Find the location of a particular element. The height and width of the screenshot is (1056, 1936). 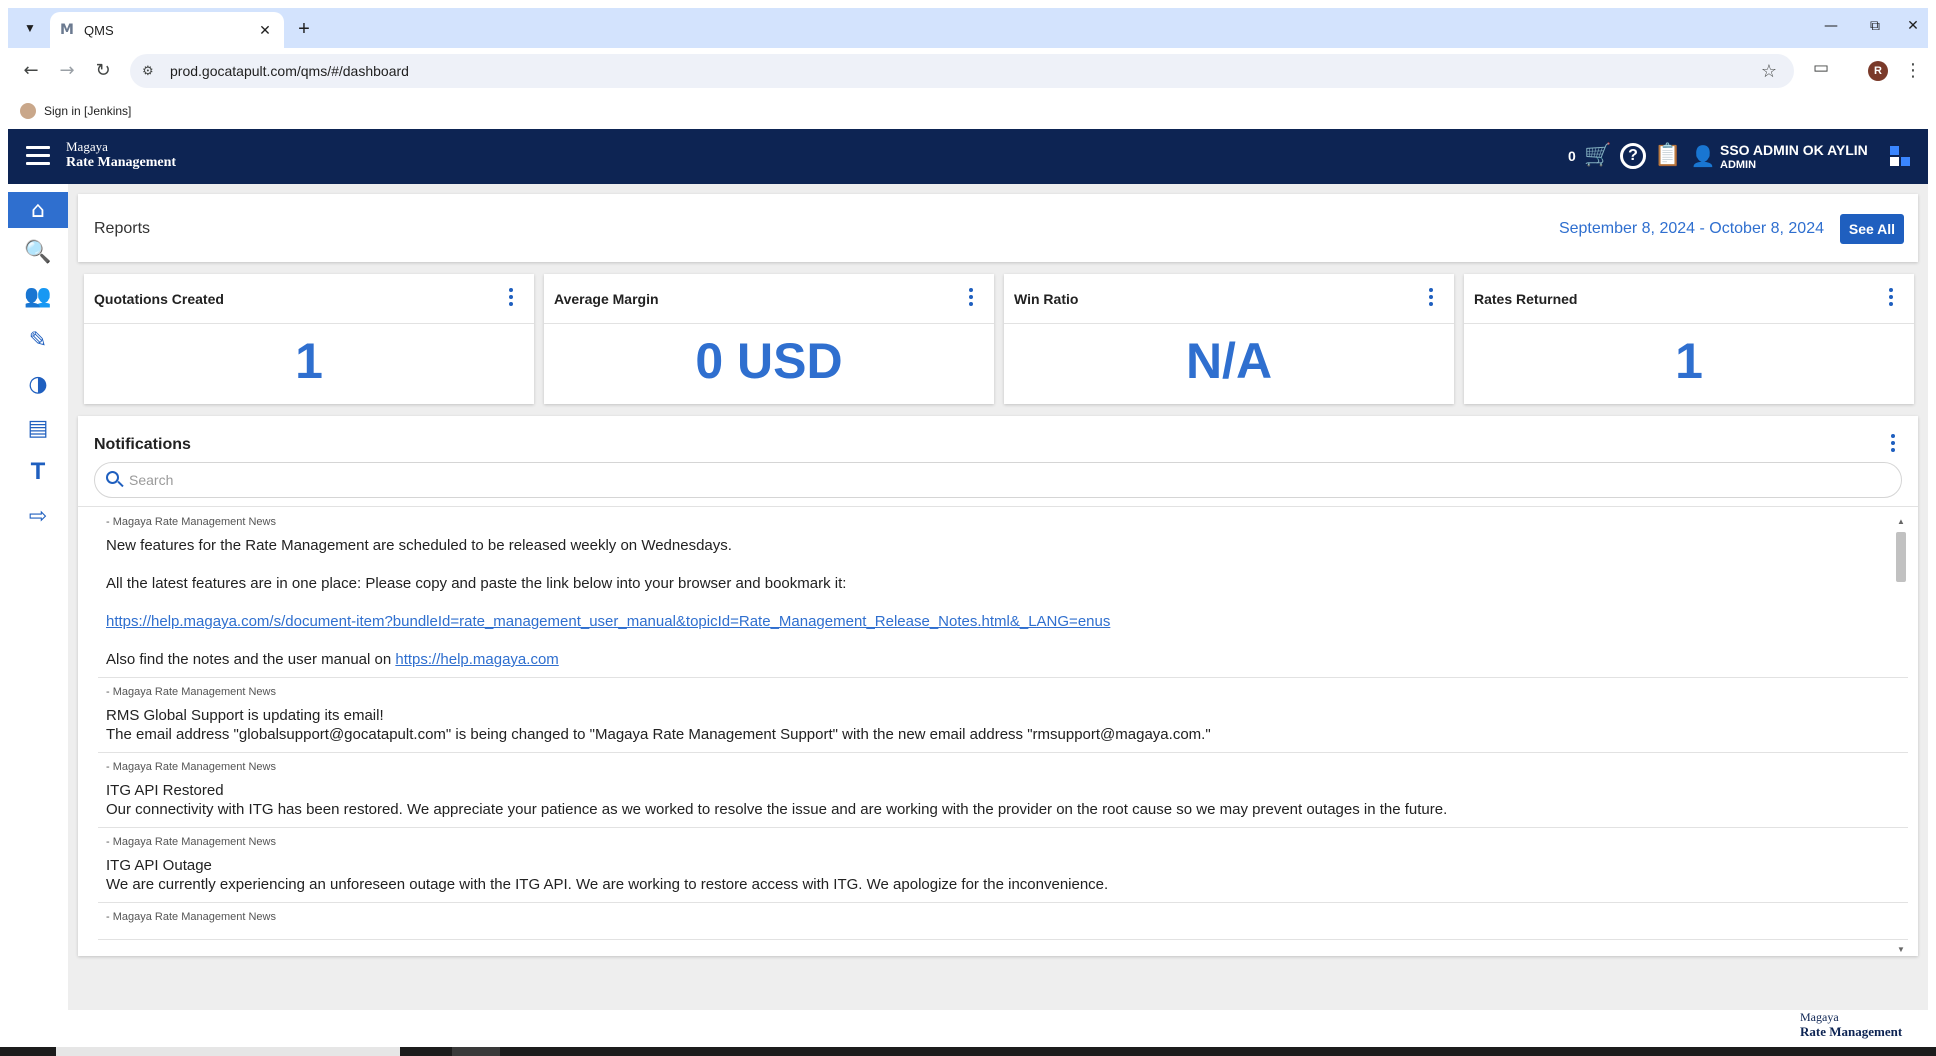

brand-logo: Magaya Rate Management is located at coordinates (121, 155).